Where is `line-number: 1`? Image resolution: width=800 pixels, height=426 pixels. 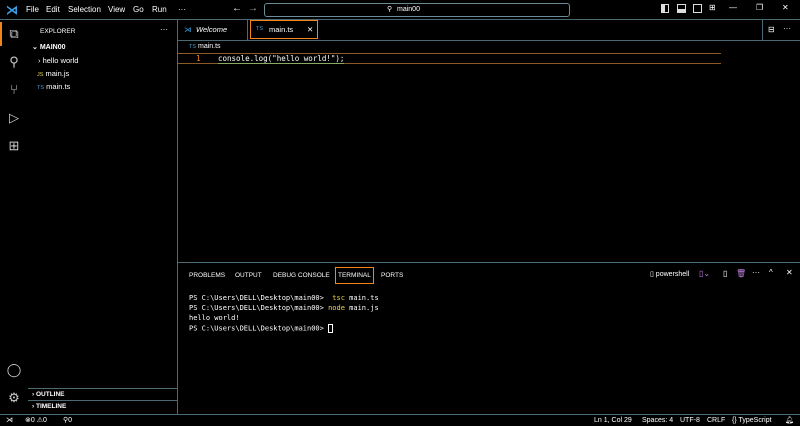
line-number: 1 is located at coordinates (198, 58).